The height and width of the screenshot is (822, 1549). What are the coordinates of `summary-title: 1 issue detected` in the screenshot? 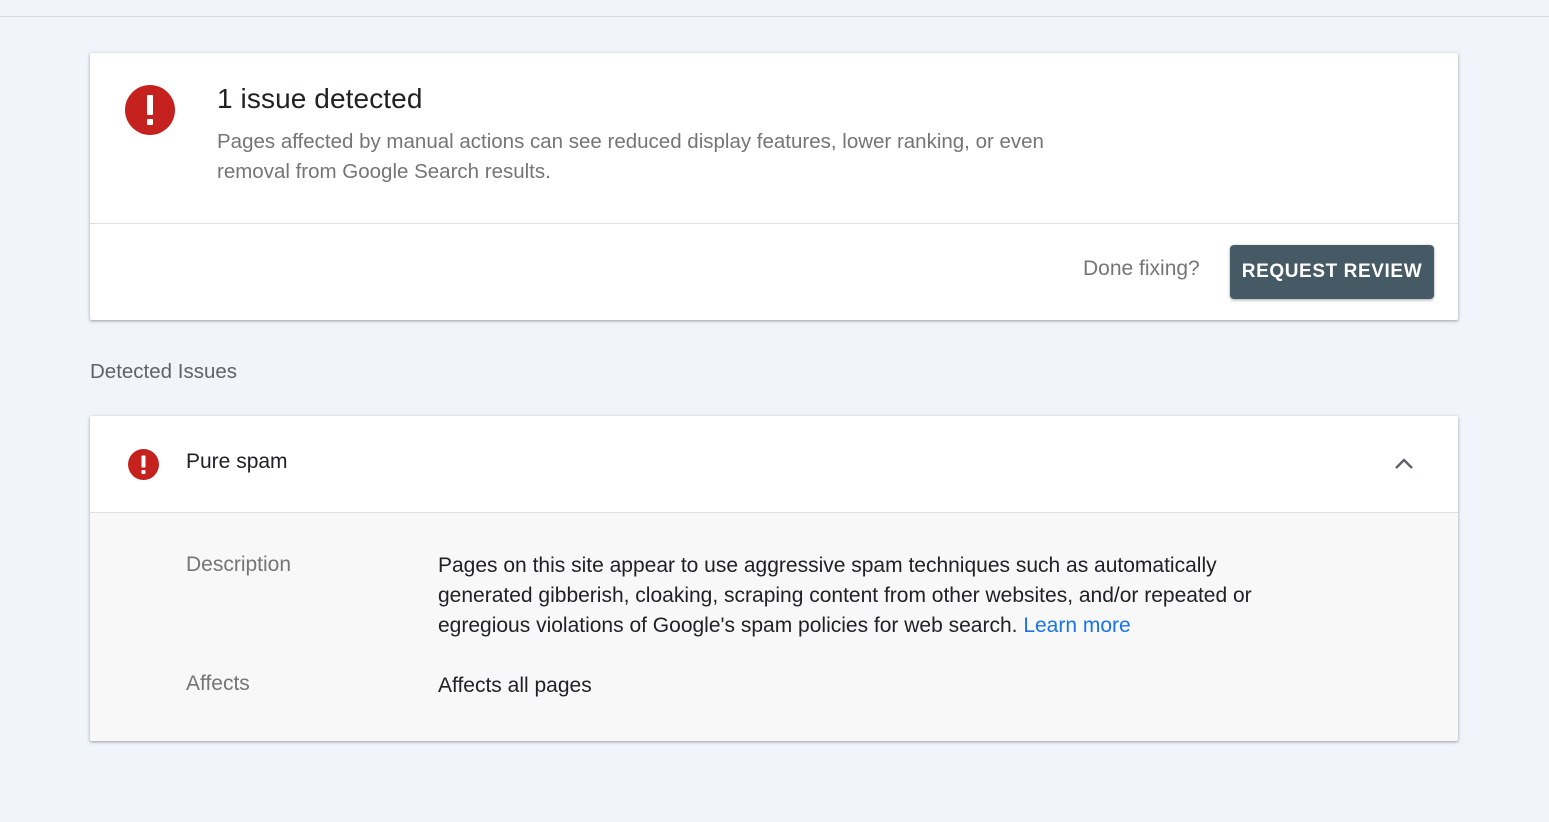 It's located at (320, 98).